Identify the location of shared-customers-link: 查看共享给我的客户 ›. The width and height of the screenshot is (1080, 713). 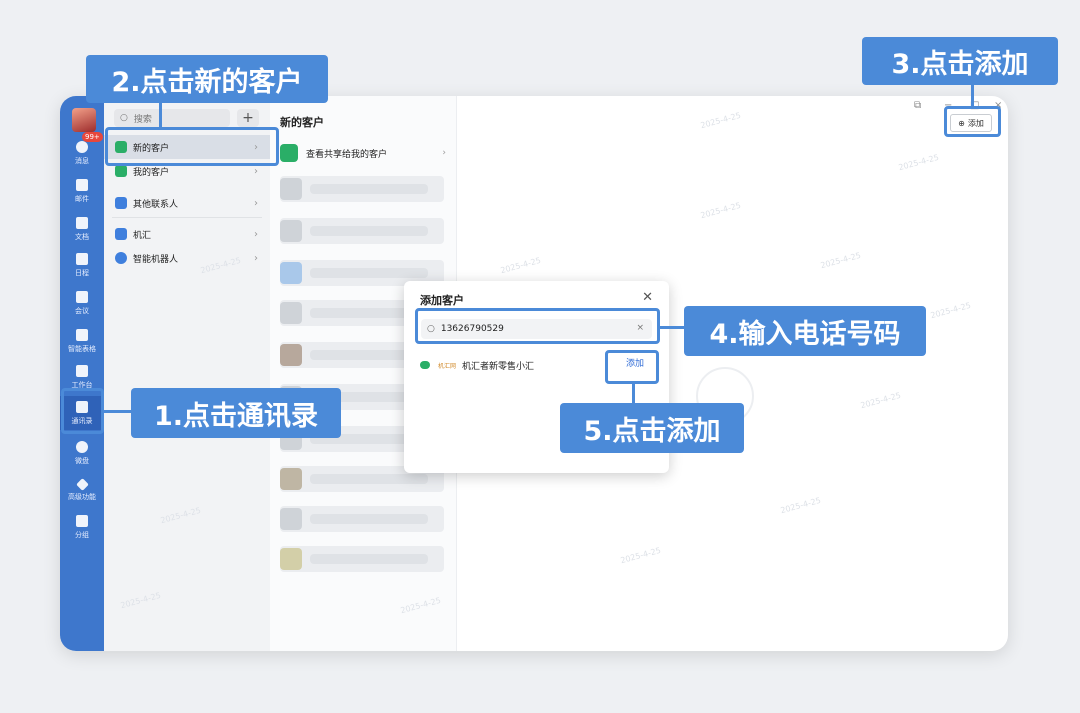
(365, 153).